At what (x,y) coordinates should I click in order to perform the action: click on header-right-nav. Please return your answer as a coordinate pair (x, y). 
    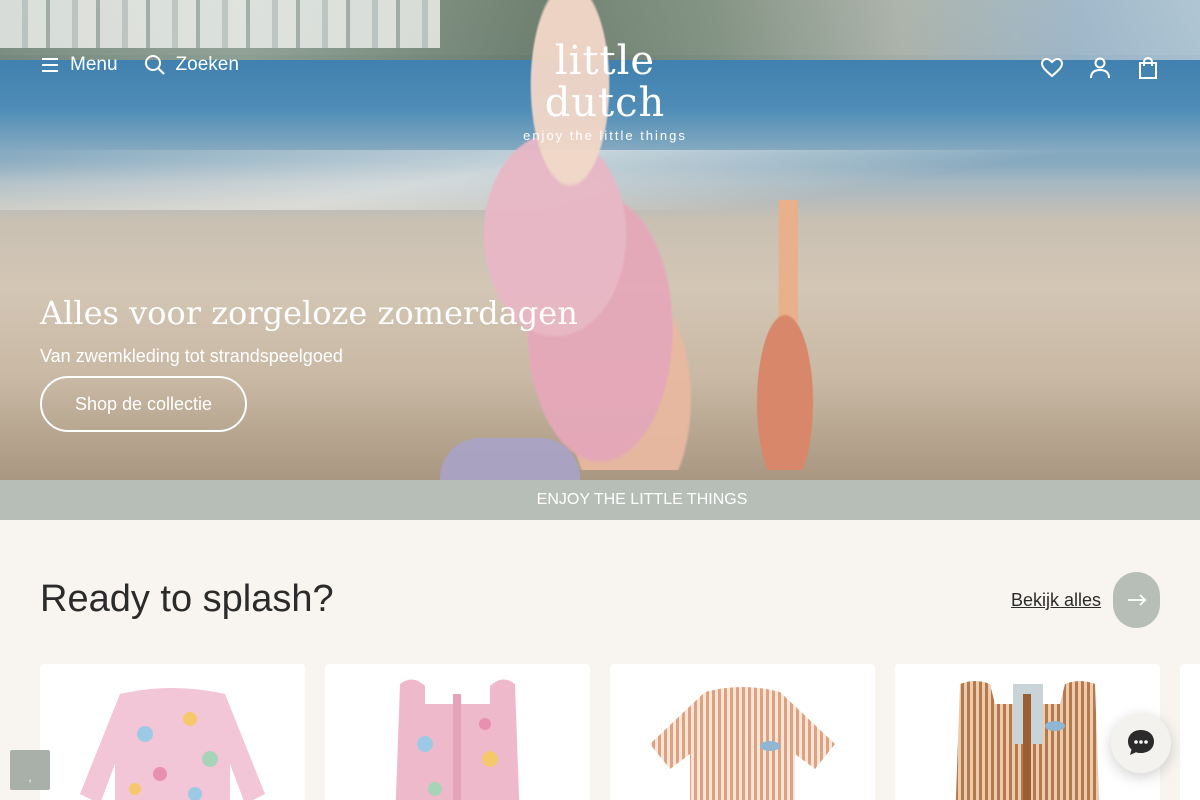
    Looking at the image, I should click on (1100, 68).